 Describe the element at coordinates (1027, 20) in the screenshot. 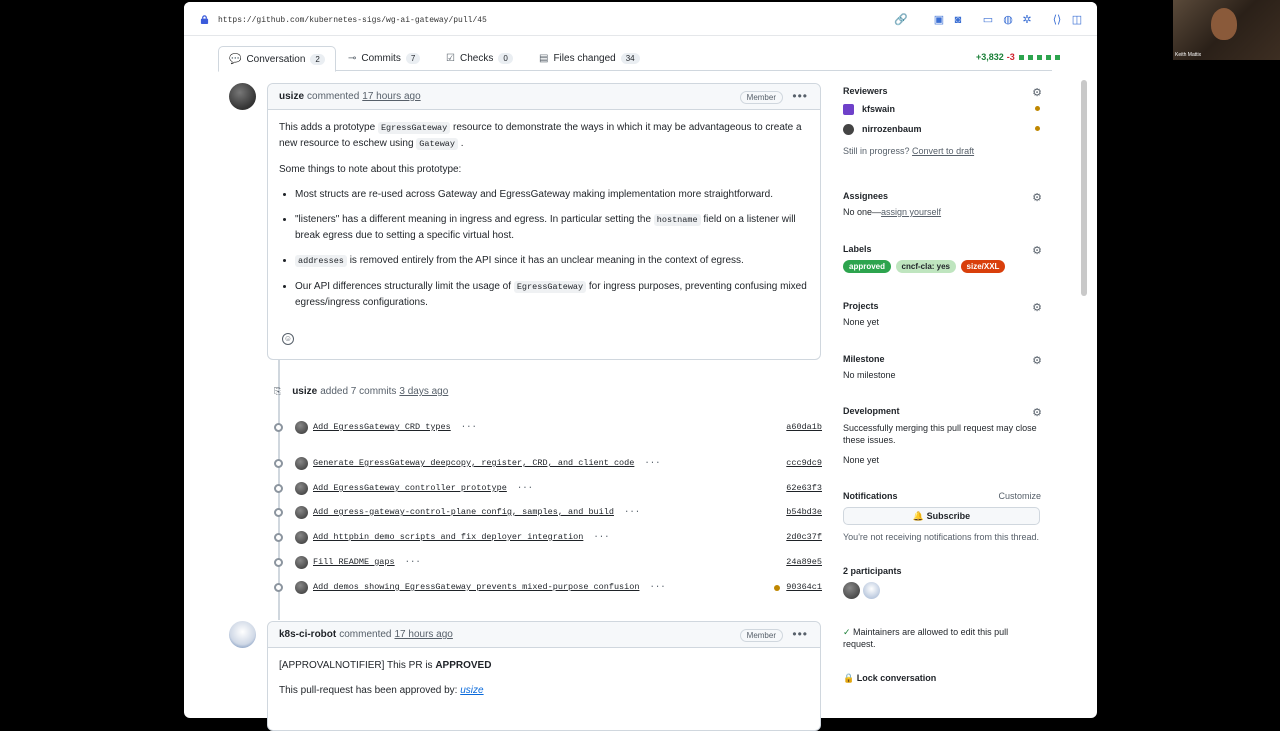

I see `settings-icon: ✲` at that location.